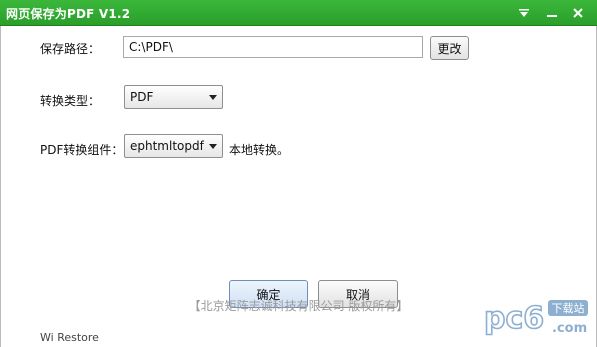  What do you see at coordinates (449, 48) in the screenshot?
I see `change-path-button: 更改` at bounding box center [449, 48].